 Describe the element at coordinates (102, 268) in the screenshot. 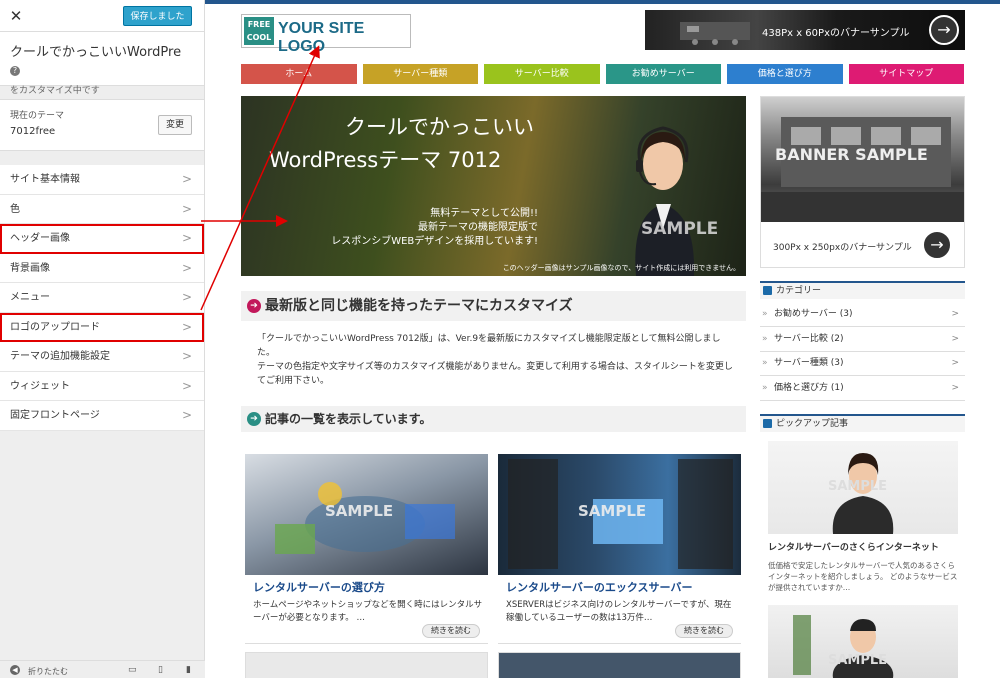

I see `menu-item-background-image: 背景画像 >` at that location.